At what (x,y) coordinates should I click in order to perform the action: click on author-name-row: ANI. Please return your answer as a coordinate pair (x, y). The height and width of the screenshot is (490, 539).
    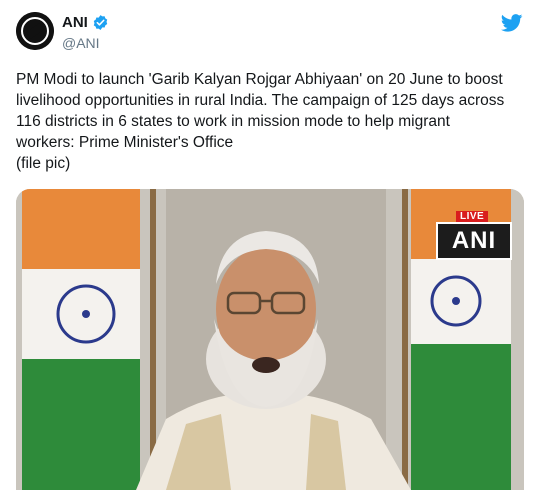
    Looking at the image, I should click on (85, 22).